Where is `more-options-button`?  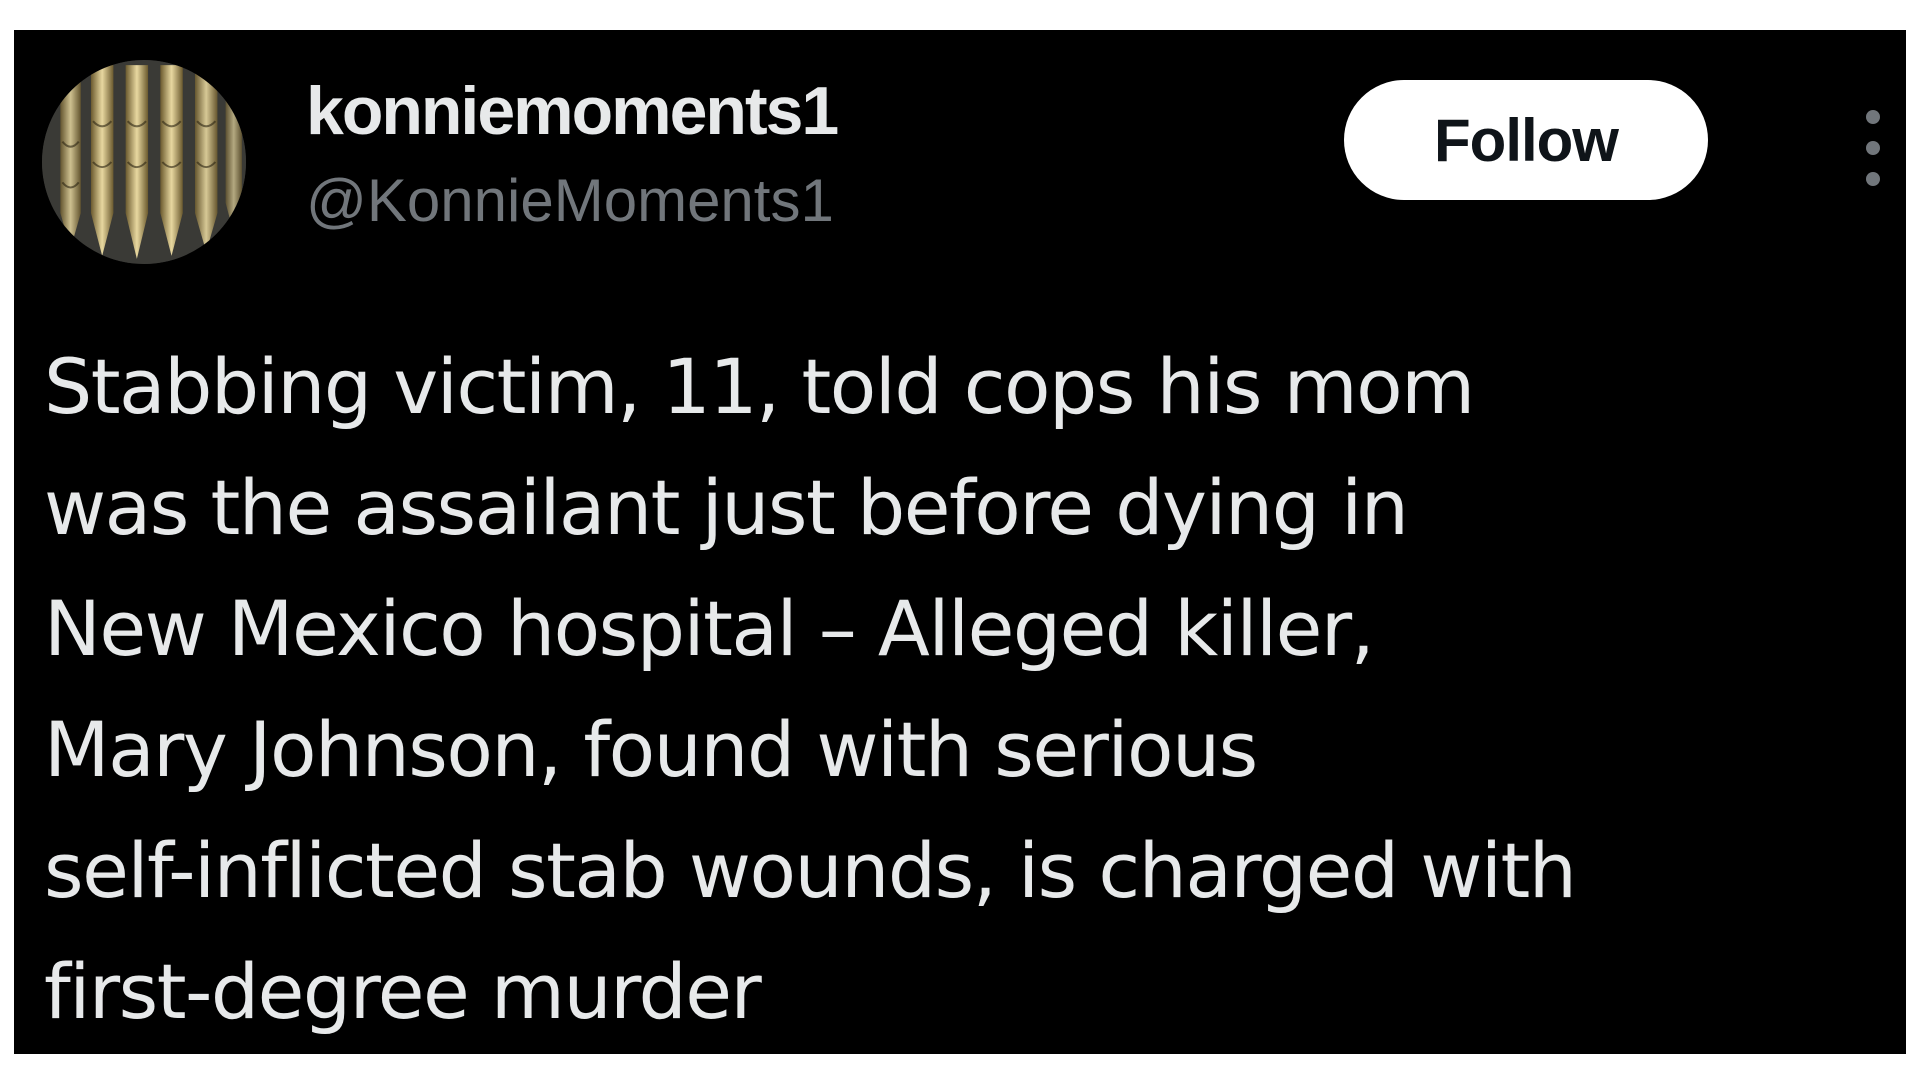 more-options-button is located at coordinates (1873, 148).